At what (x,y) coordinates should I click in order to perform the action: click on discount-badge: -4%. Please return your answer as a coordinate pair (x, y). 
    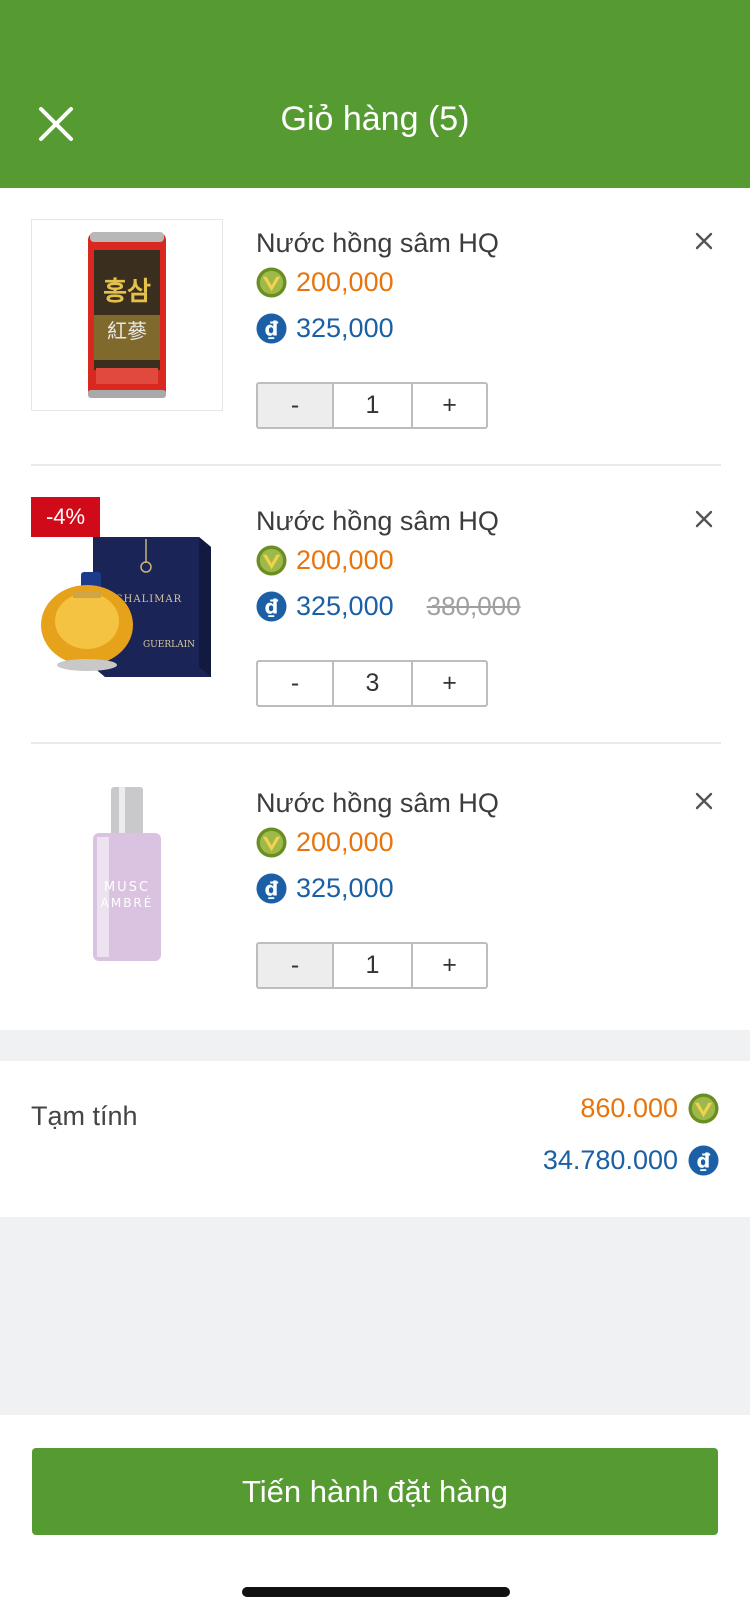
    Looking at the image, I should click on (65, 517).